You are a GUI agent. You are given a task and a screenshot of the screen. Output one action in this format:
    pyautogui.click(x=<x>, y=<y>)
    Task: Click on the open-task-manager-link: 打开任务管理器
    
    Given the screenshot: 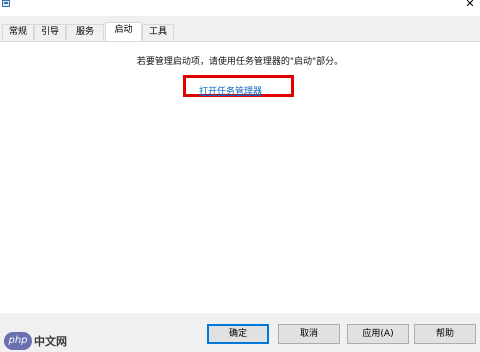 What is the action you would take?
    pyautogui.click(x=230, y=90)
    